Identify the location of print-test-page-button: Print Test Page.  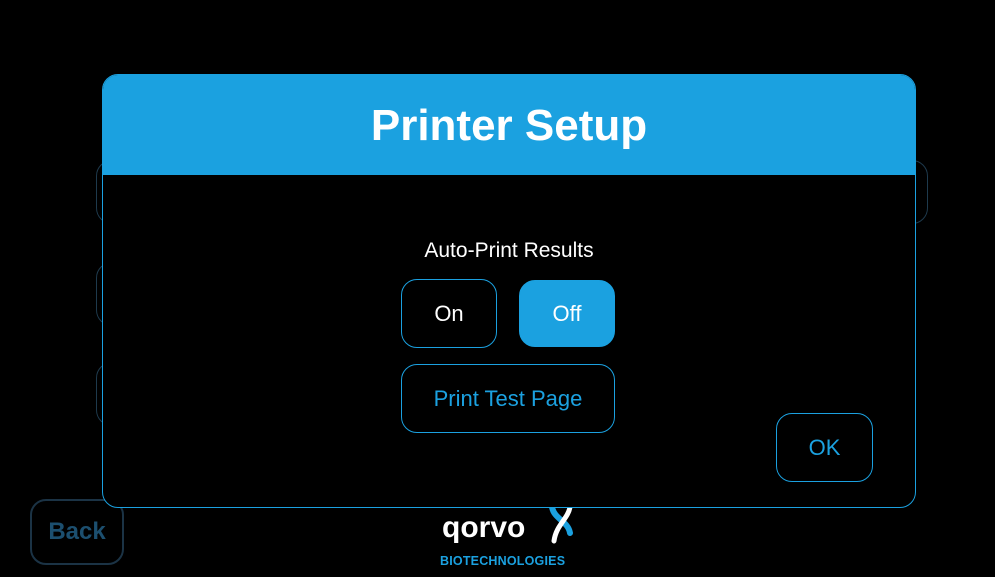
(508, 398).